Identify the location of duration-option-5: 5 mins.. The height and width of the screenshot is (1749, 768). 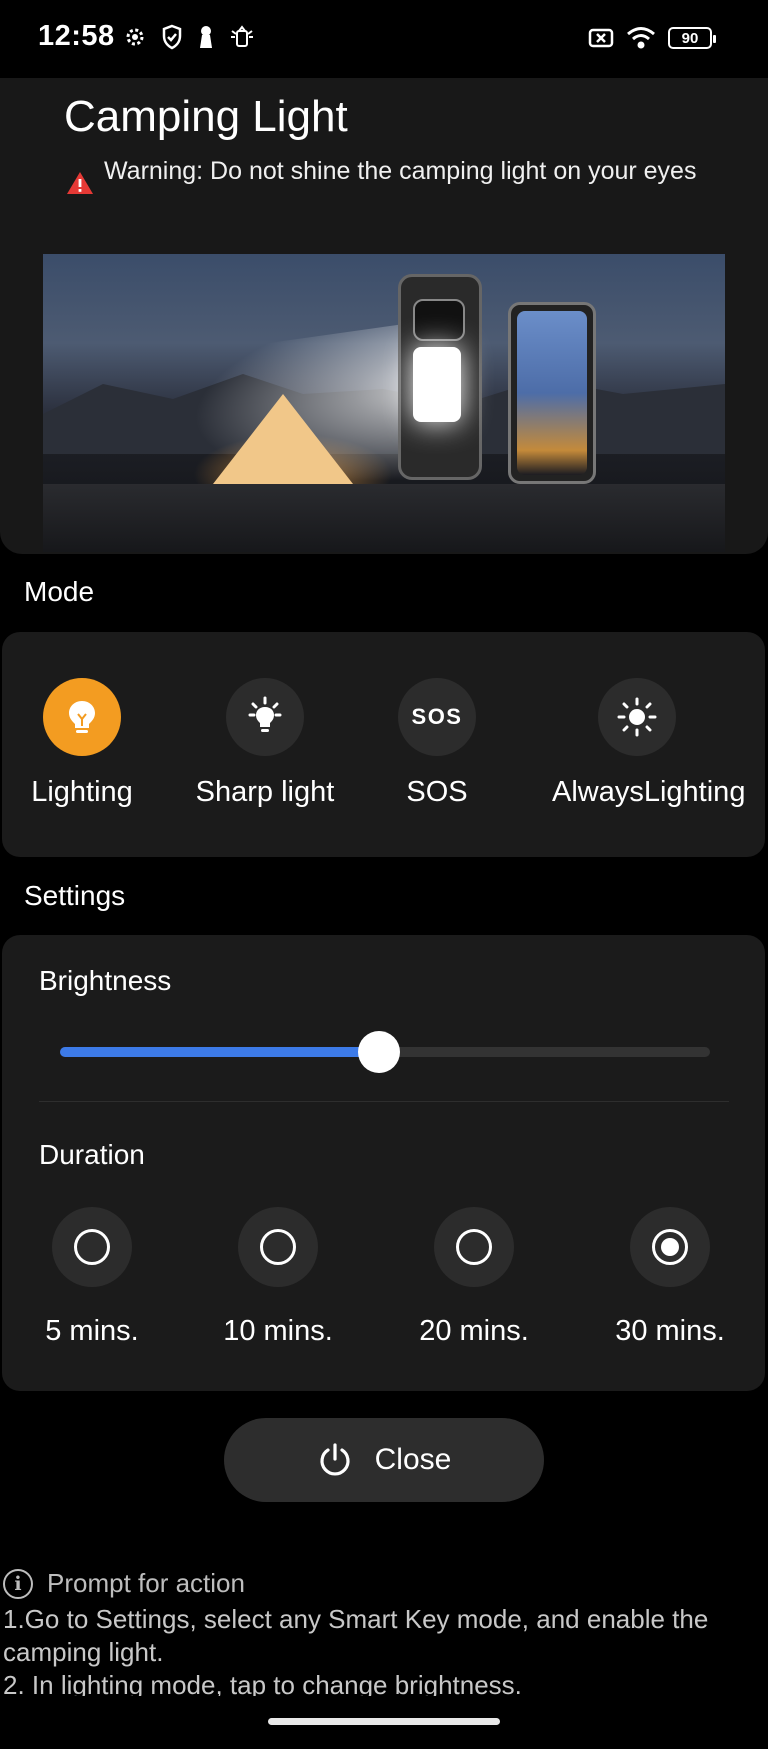
(92, 1277).